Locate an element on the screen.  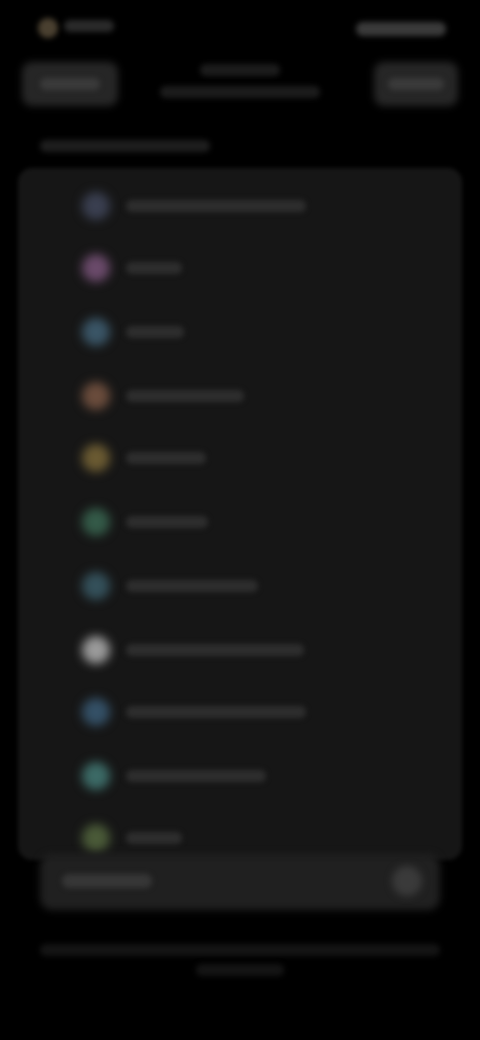
footer-text-secondary is located at coordinates (240, 970).